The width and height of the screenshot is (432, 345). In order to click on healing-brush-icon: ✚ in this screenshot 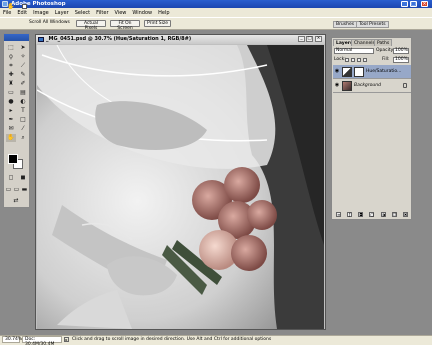, I will do `click(11, 75)`.